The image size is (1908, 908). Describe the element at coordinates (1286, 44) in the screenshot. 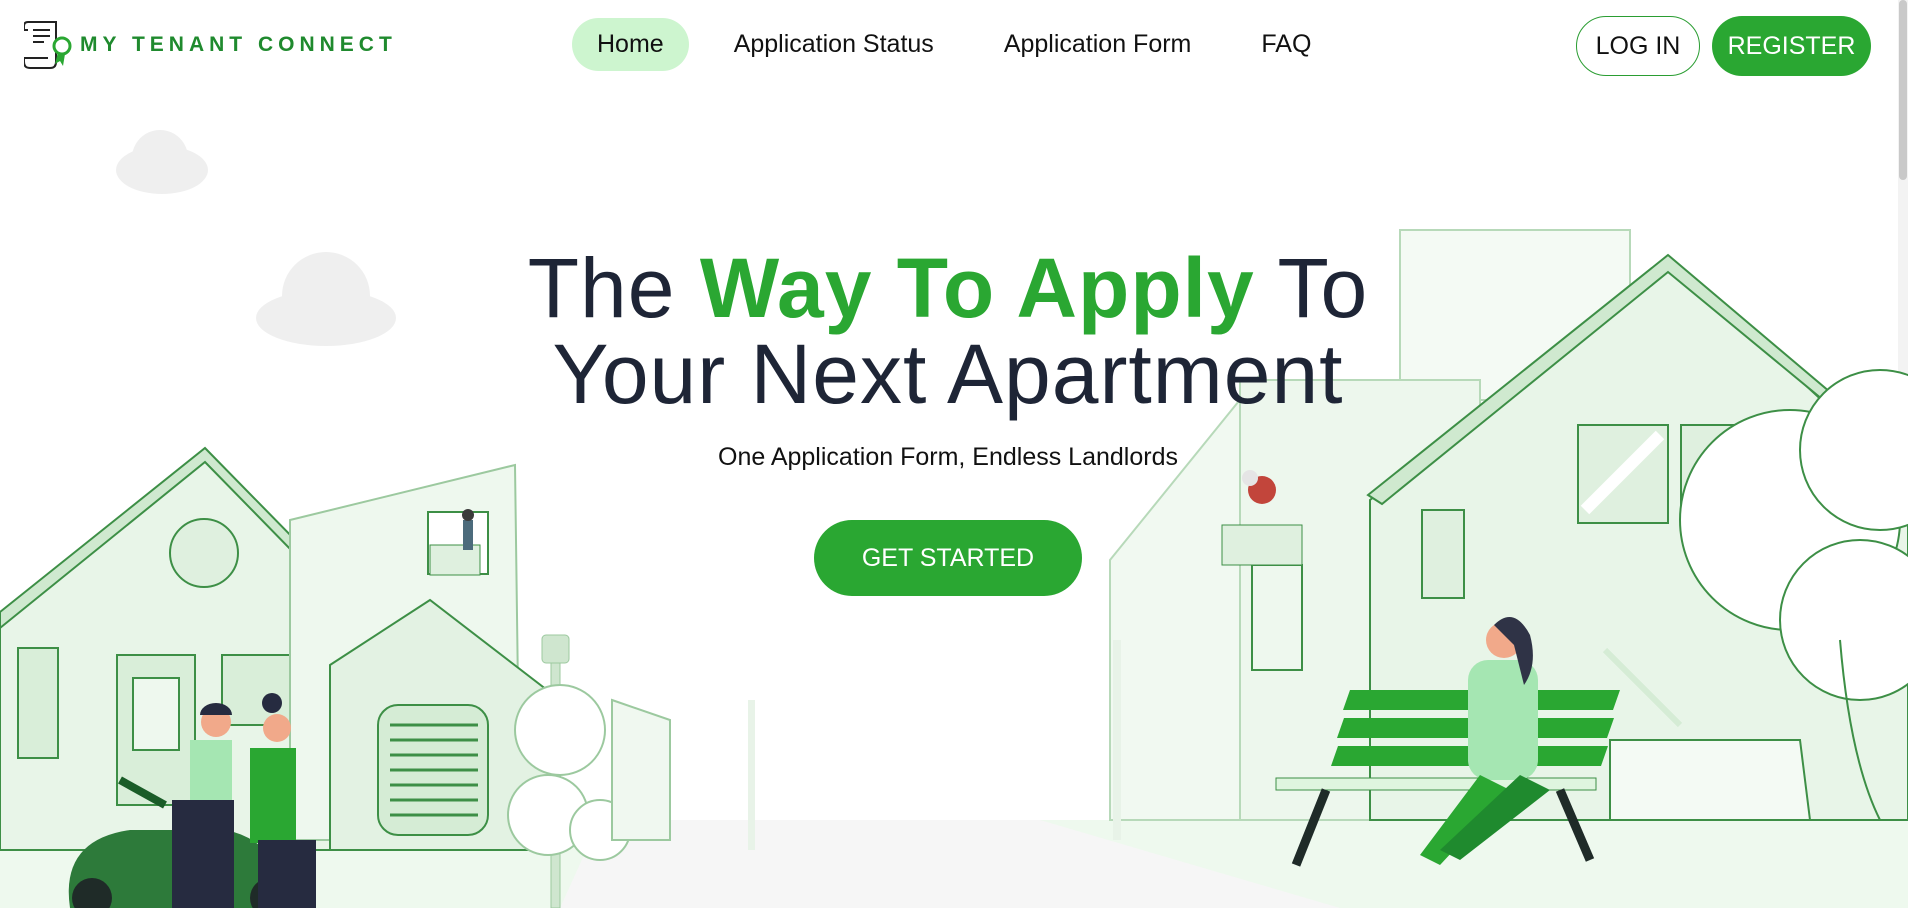

I see `nav-item-faq: FAQ` at that location.